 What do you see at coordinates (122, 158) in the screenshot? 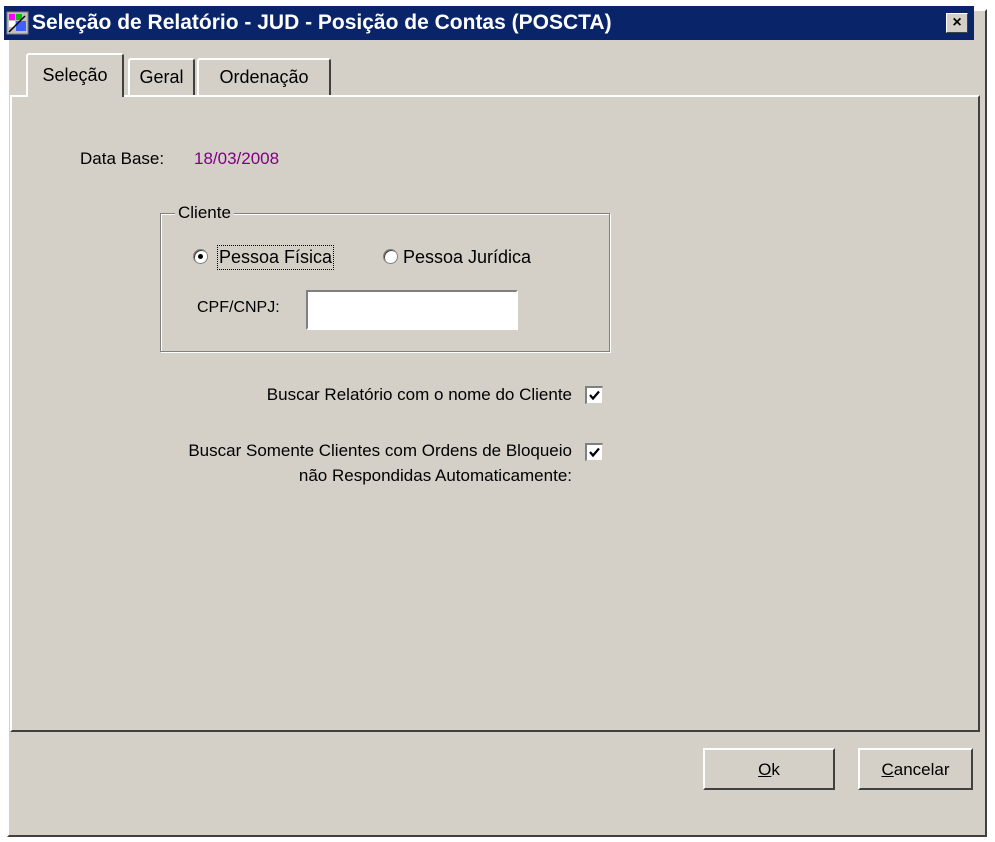
I see `data-base-label: Data Base:` at bounding box center [122, 158].